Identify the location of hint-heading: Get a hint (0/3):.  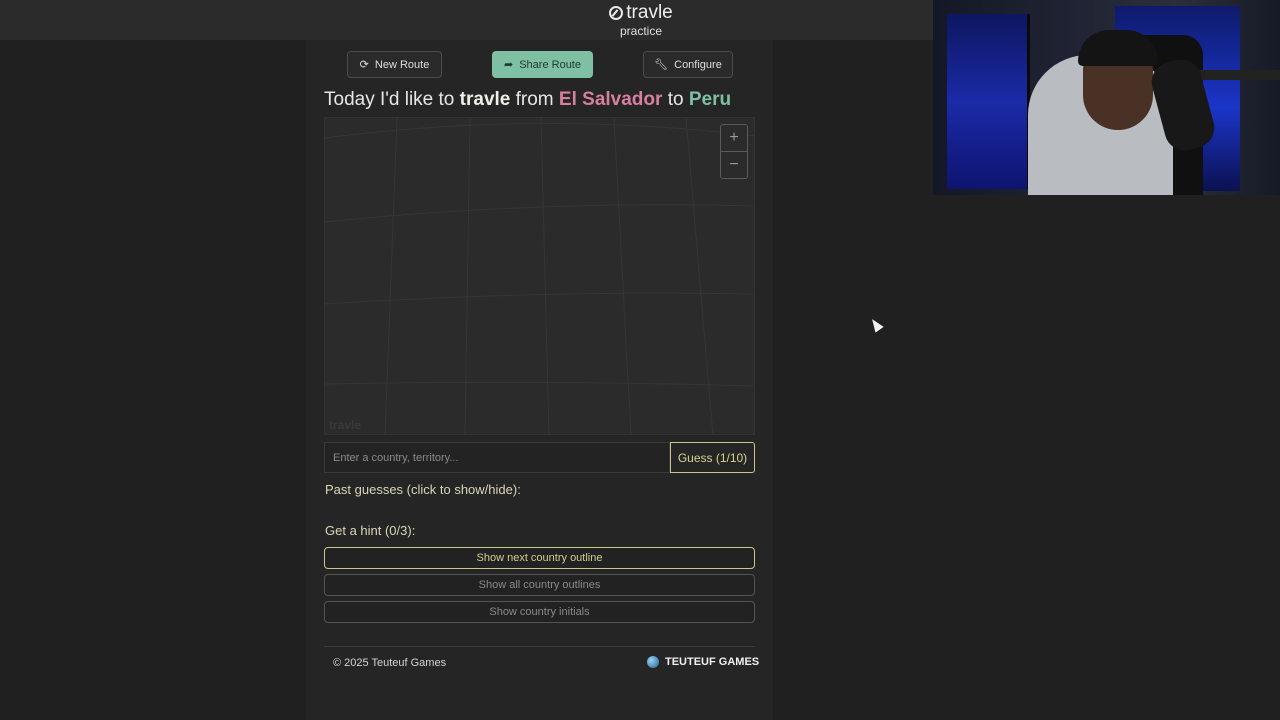
(370, 530).